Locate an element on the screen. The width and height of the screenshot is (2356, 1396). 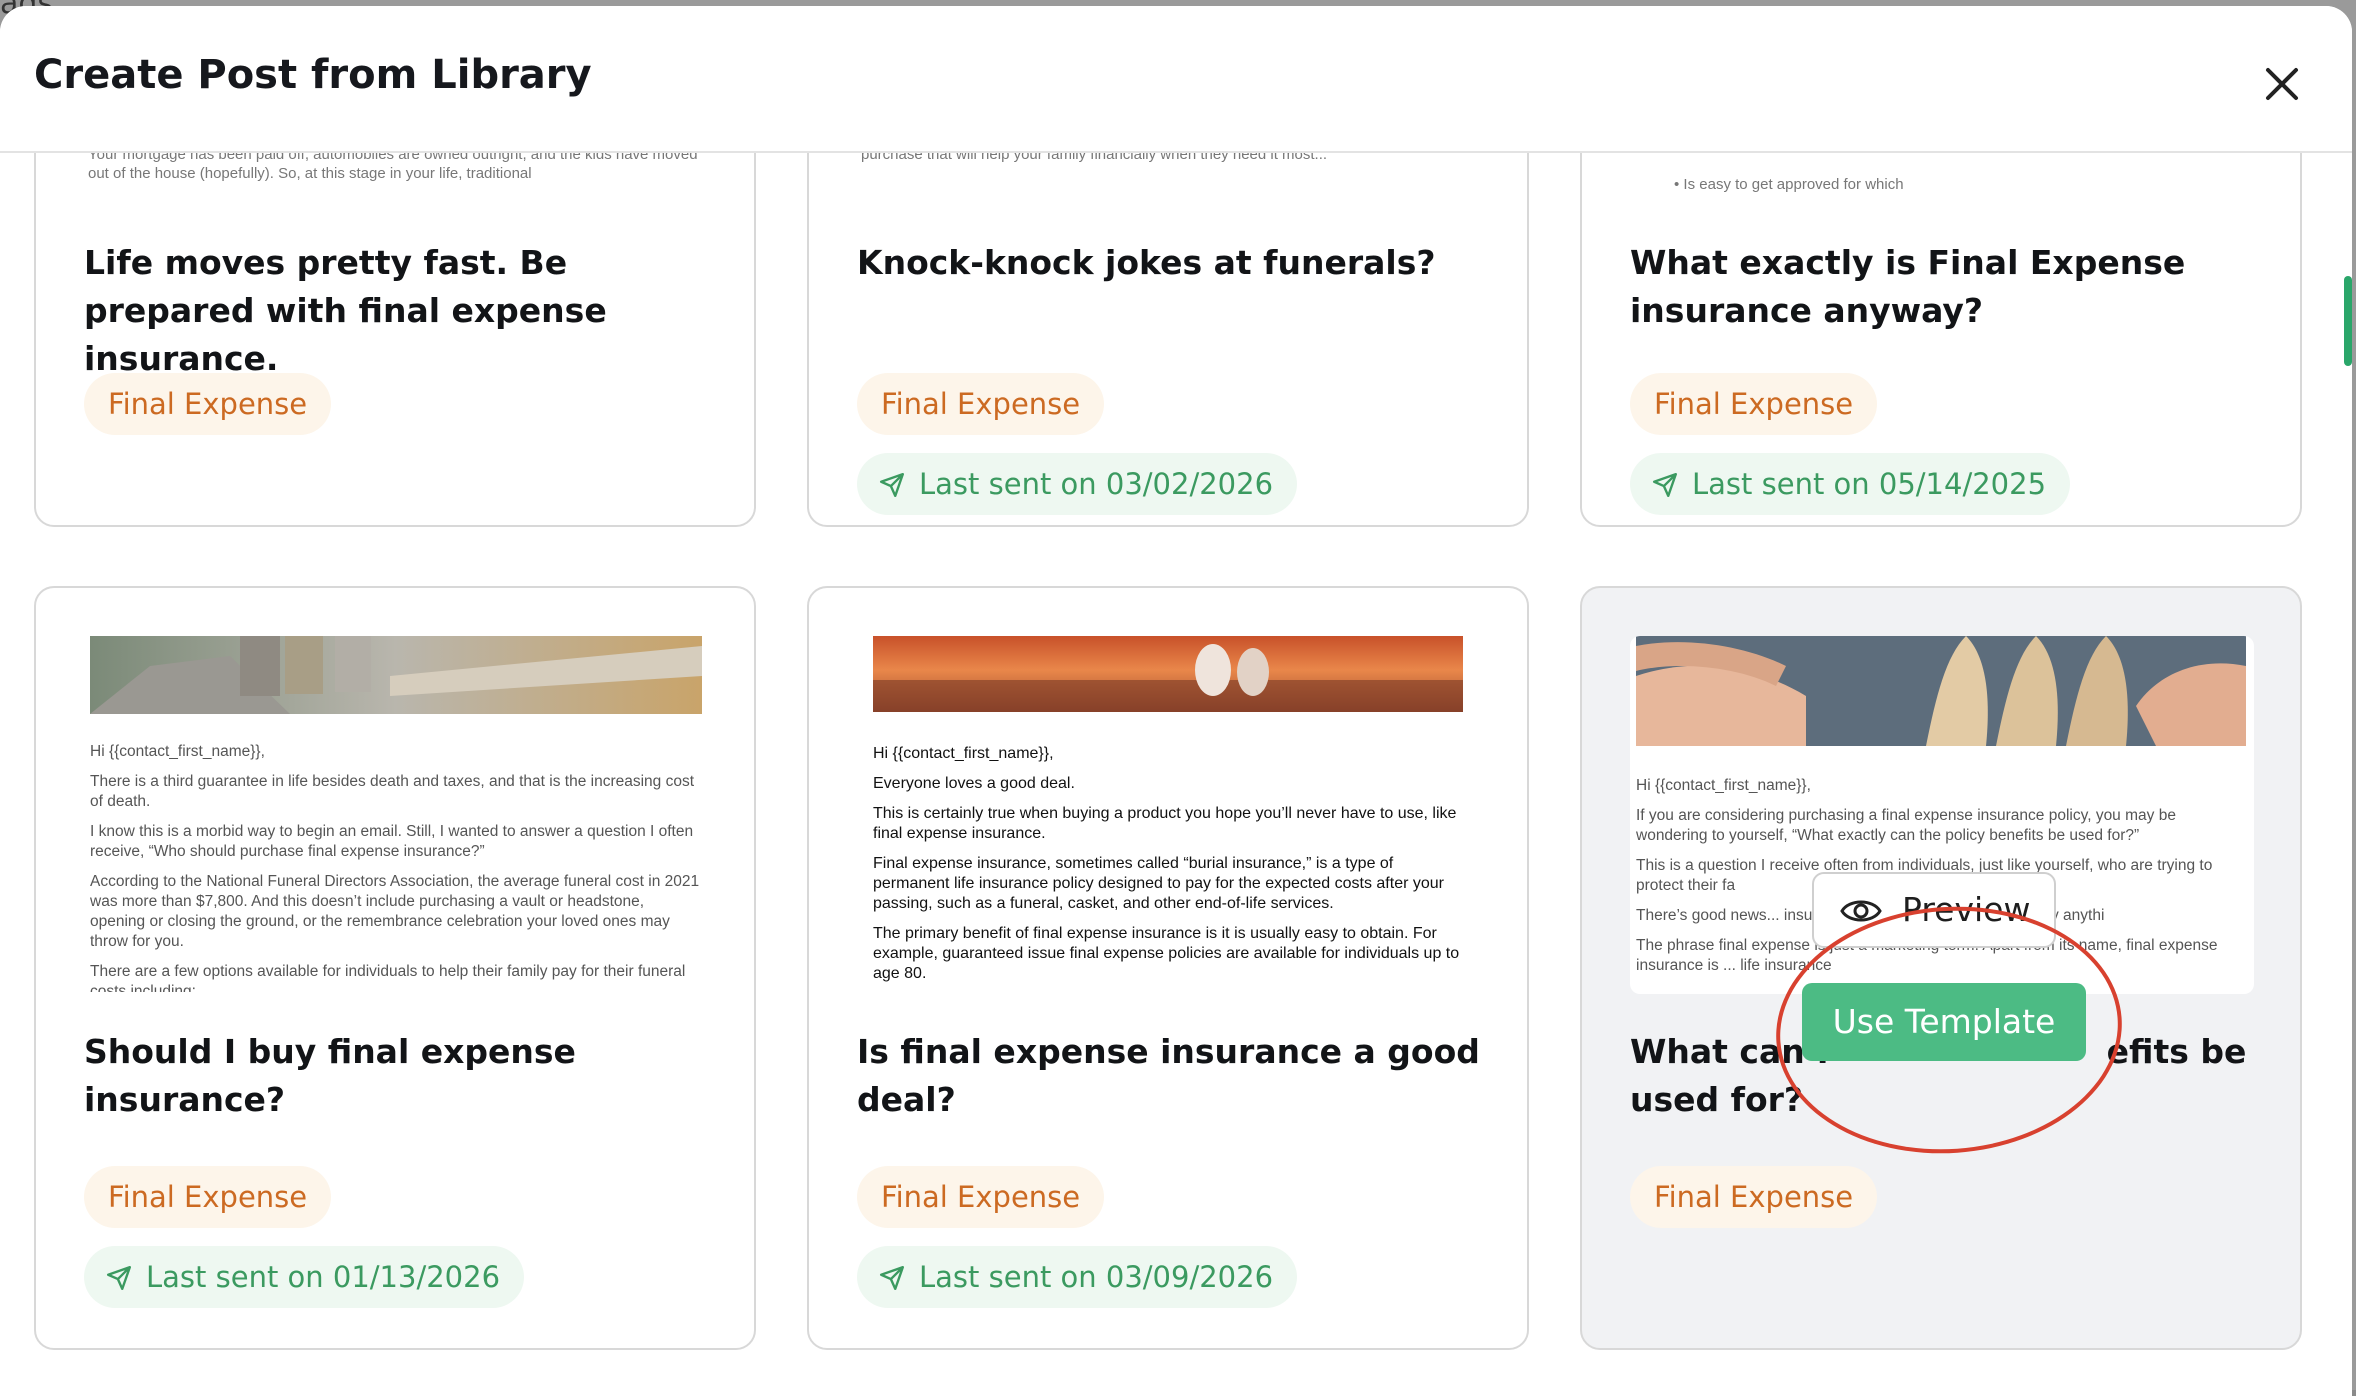
card-title-fragment: efits be is located at coordinates (2176, 1051).